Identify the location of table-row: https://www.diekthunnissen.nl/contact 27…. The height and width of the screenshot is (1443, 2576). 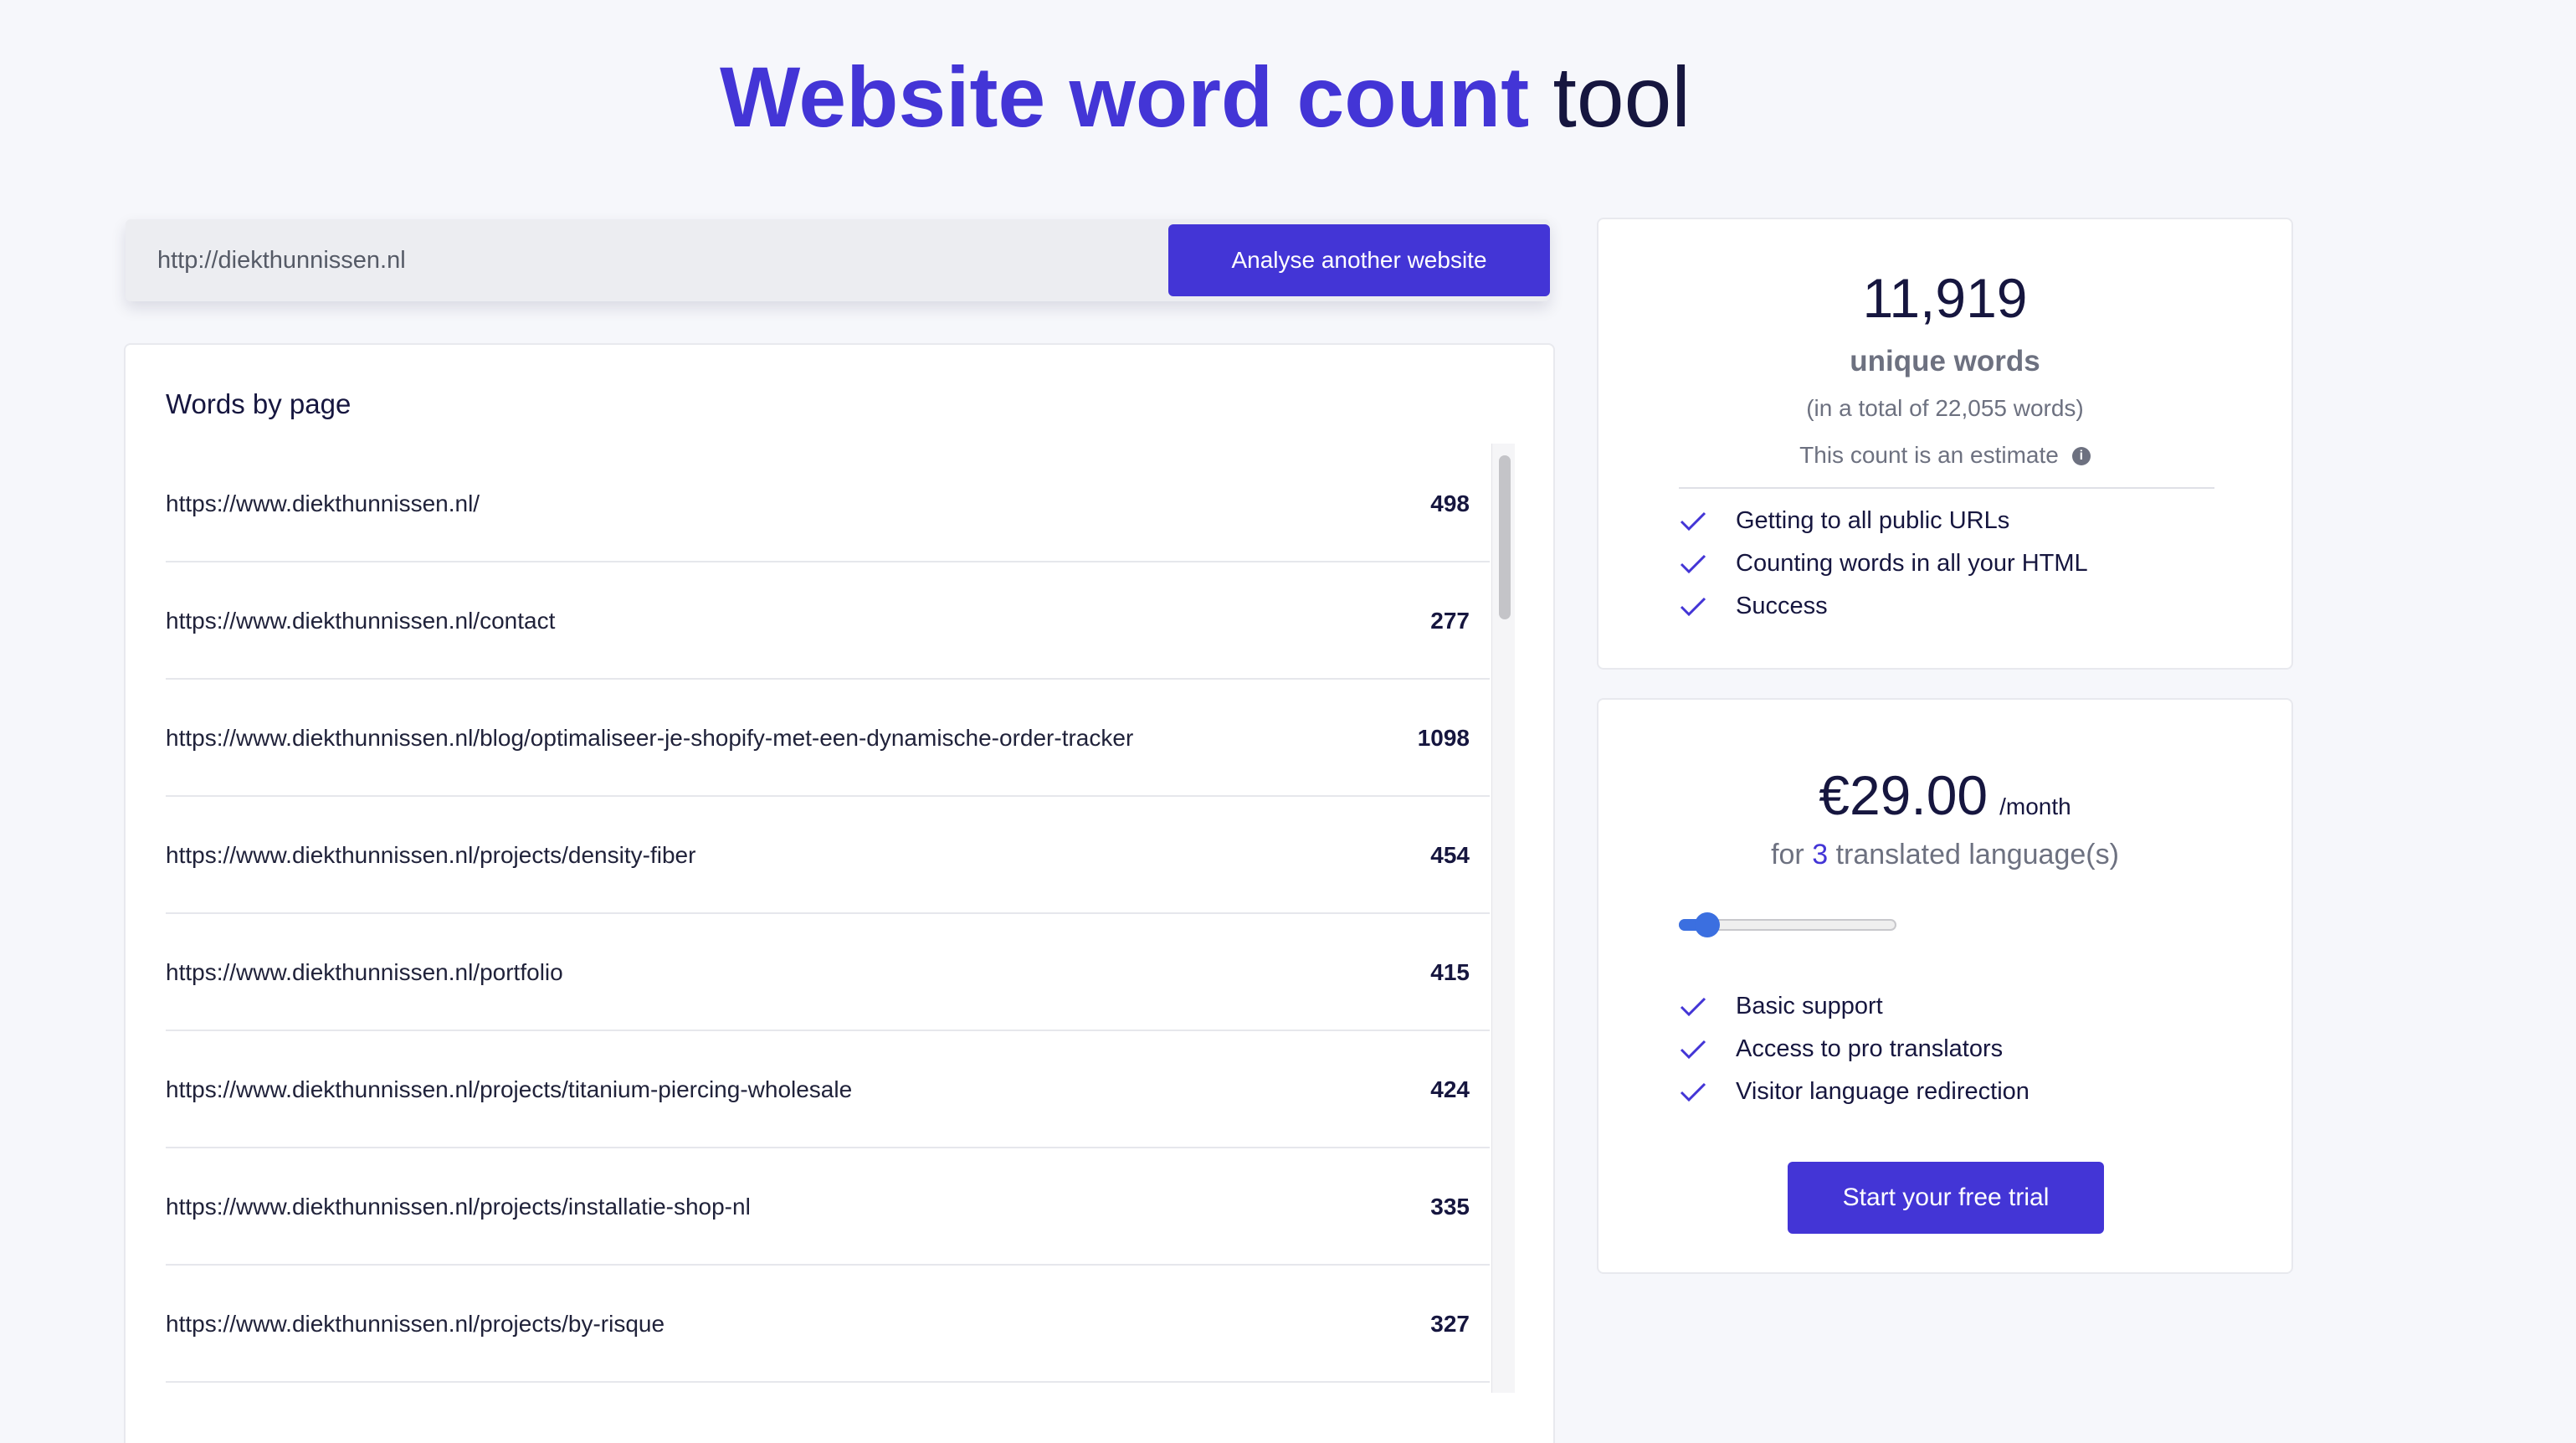
(828, 621).